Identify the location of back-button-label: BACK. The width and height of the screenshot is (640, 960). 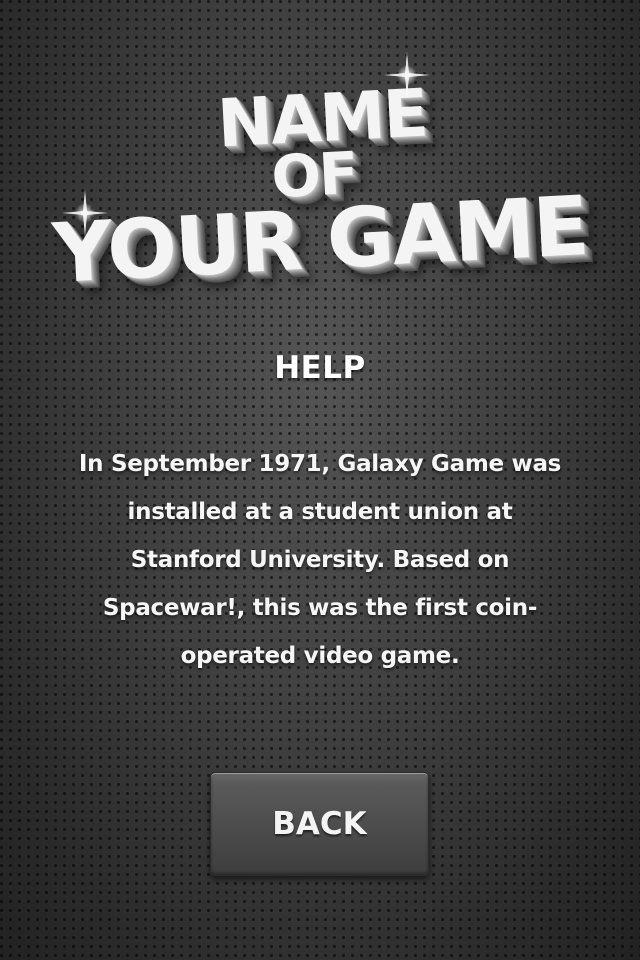
(319, 824).